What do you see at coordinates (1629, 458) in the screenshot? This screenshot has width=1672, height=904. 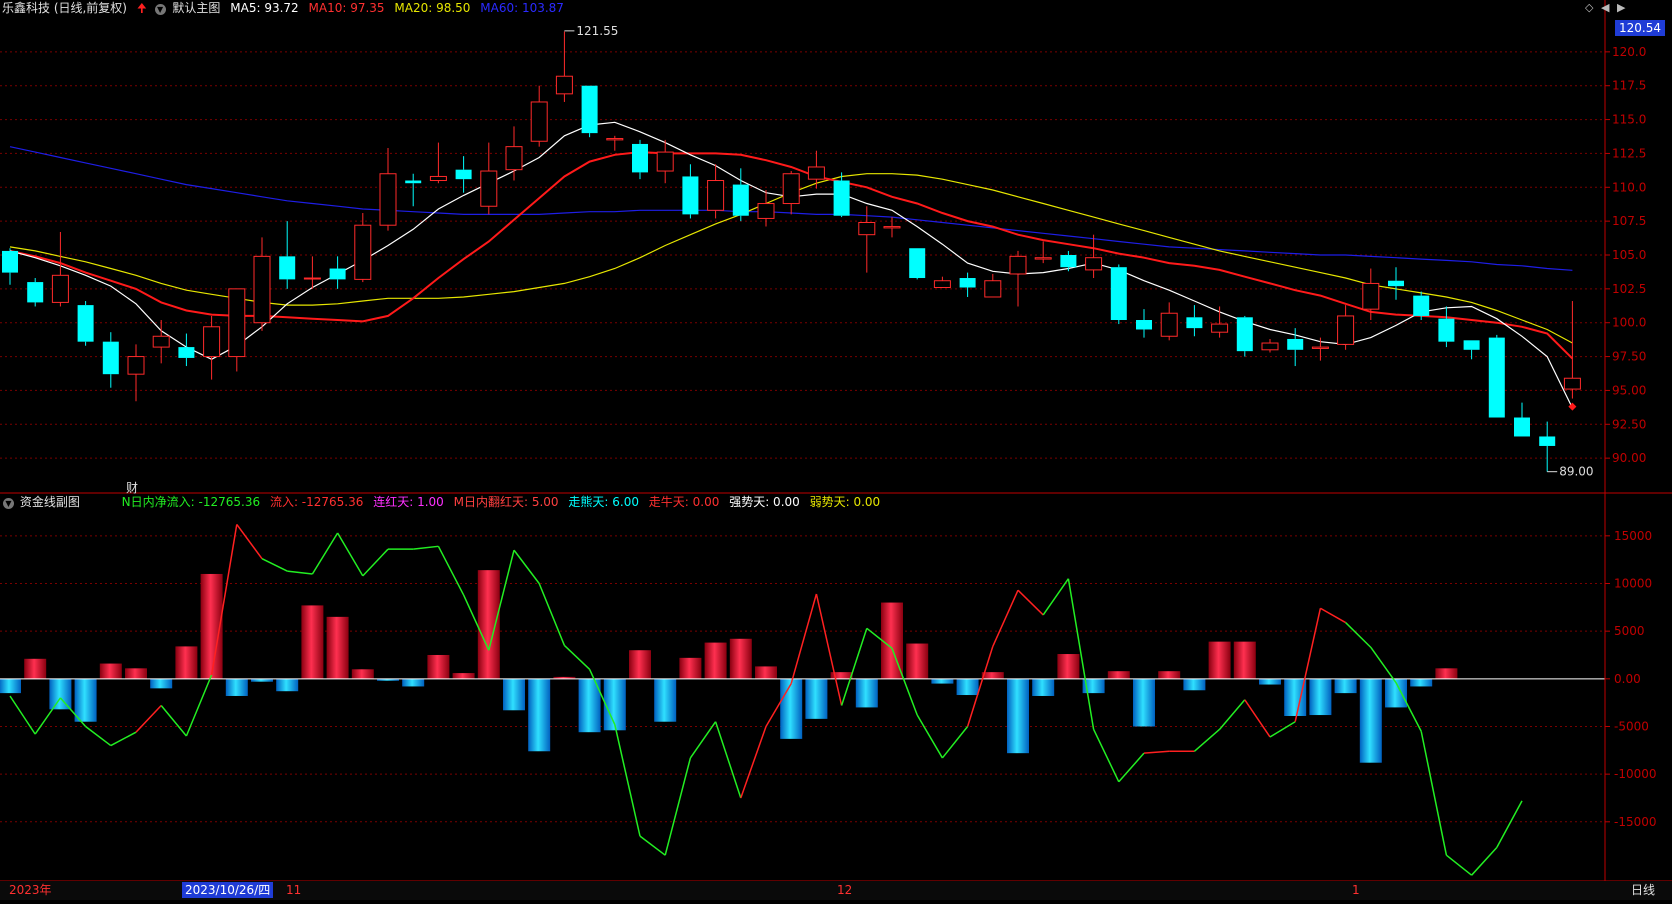 I see `price-tick-label: 90.00` at bounding box center [1629, 458].